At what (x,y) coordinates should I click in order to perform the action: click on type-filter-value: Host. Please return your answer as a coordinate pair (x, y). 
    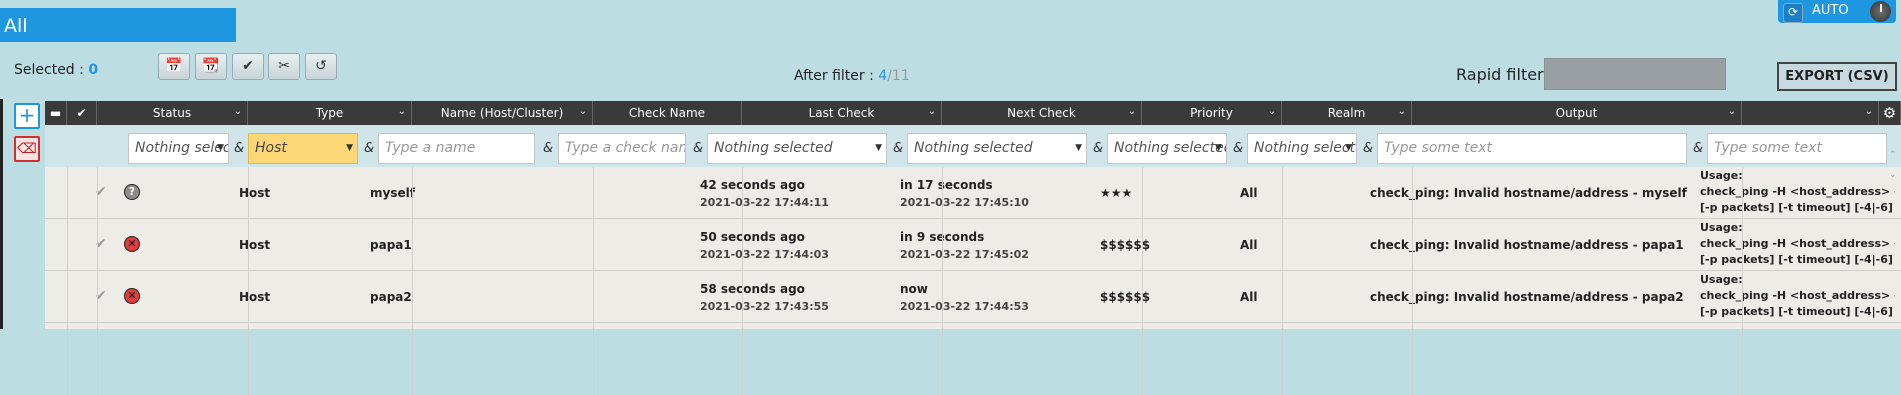
    Looking at the image, I should click on (271, 148).